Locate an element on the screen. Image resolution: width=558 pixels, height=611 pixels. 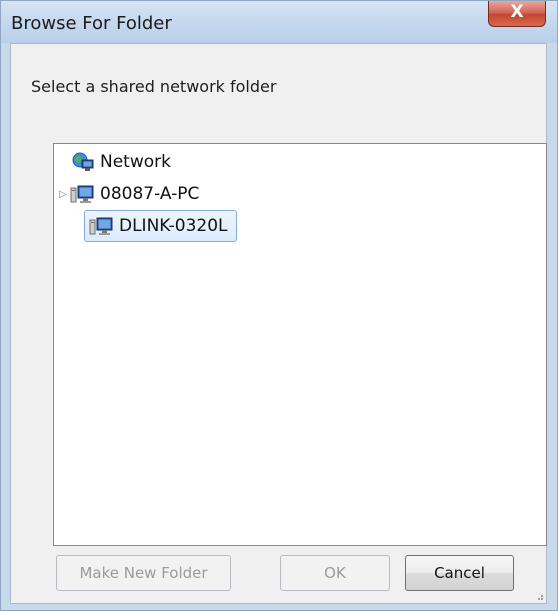
tree-item-08087-a-pc: ▷ 08087-A-PC is located at coordinates (128, 194).